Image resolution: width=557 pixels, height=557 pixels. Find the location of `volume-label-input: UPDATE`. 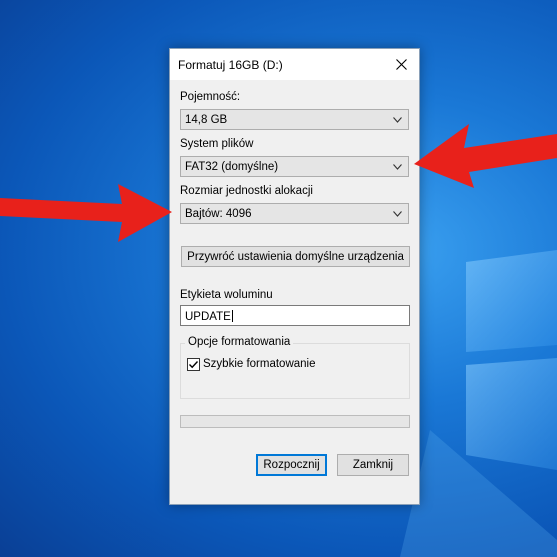

volume-label-input: UPDATE is located at coordinates (295, 315).